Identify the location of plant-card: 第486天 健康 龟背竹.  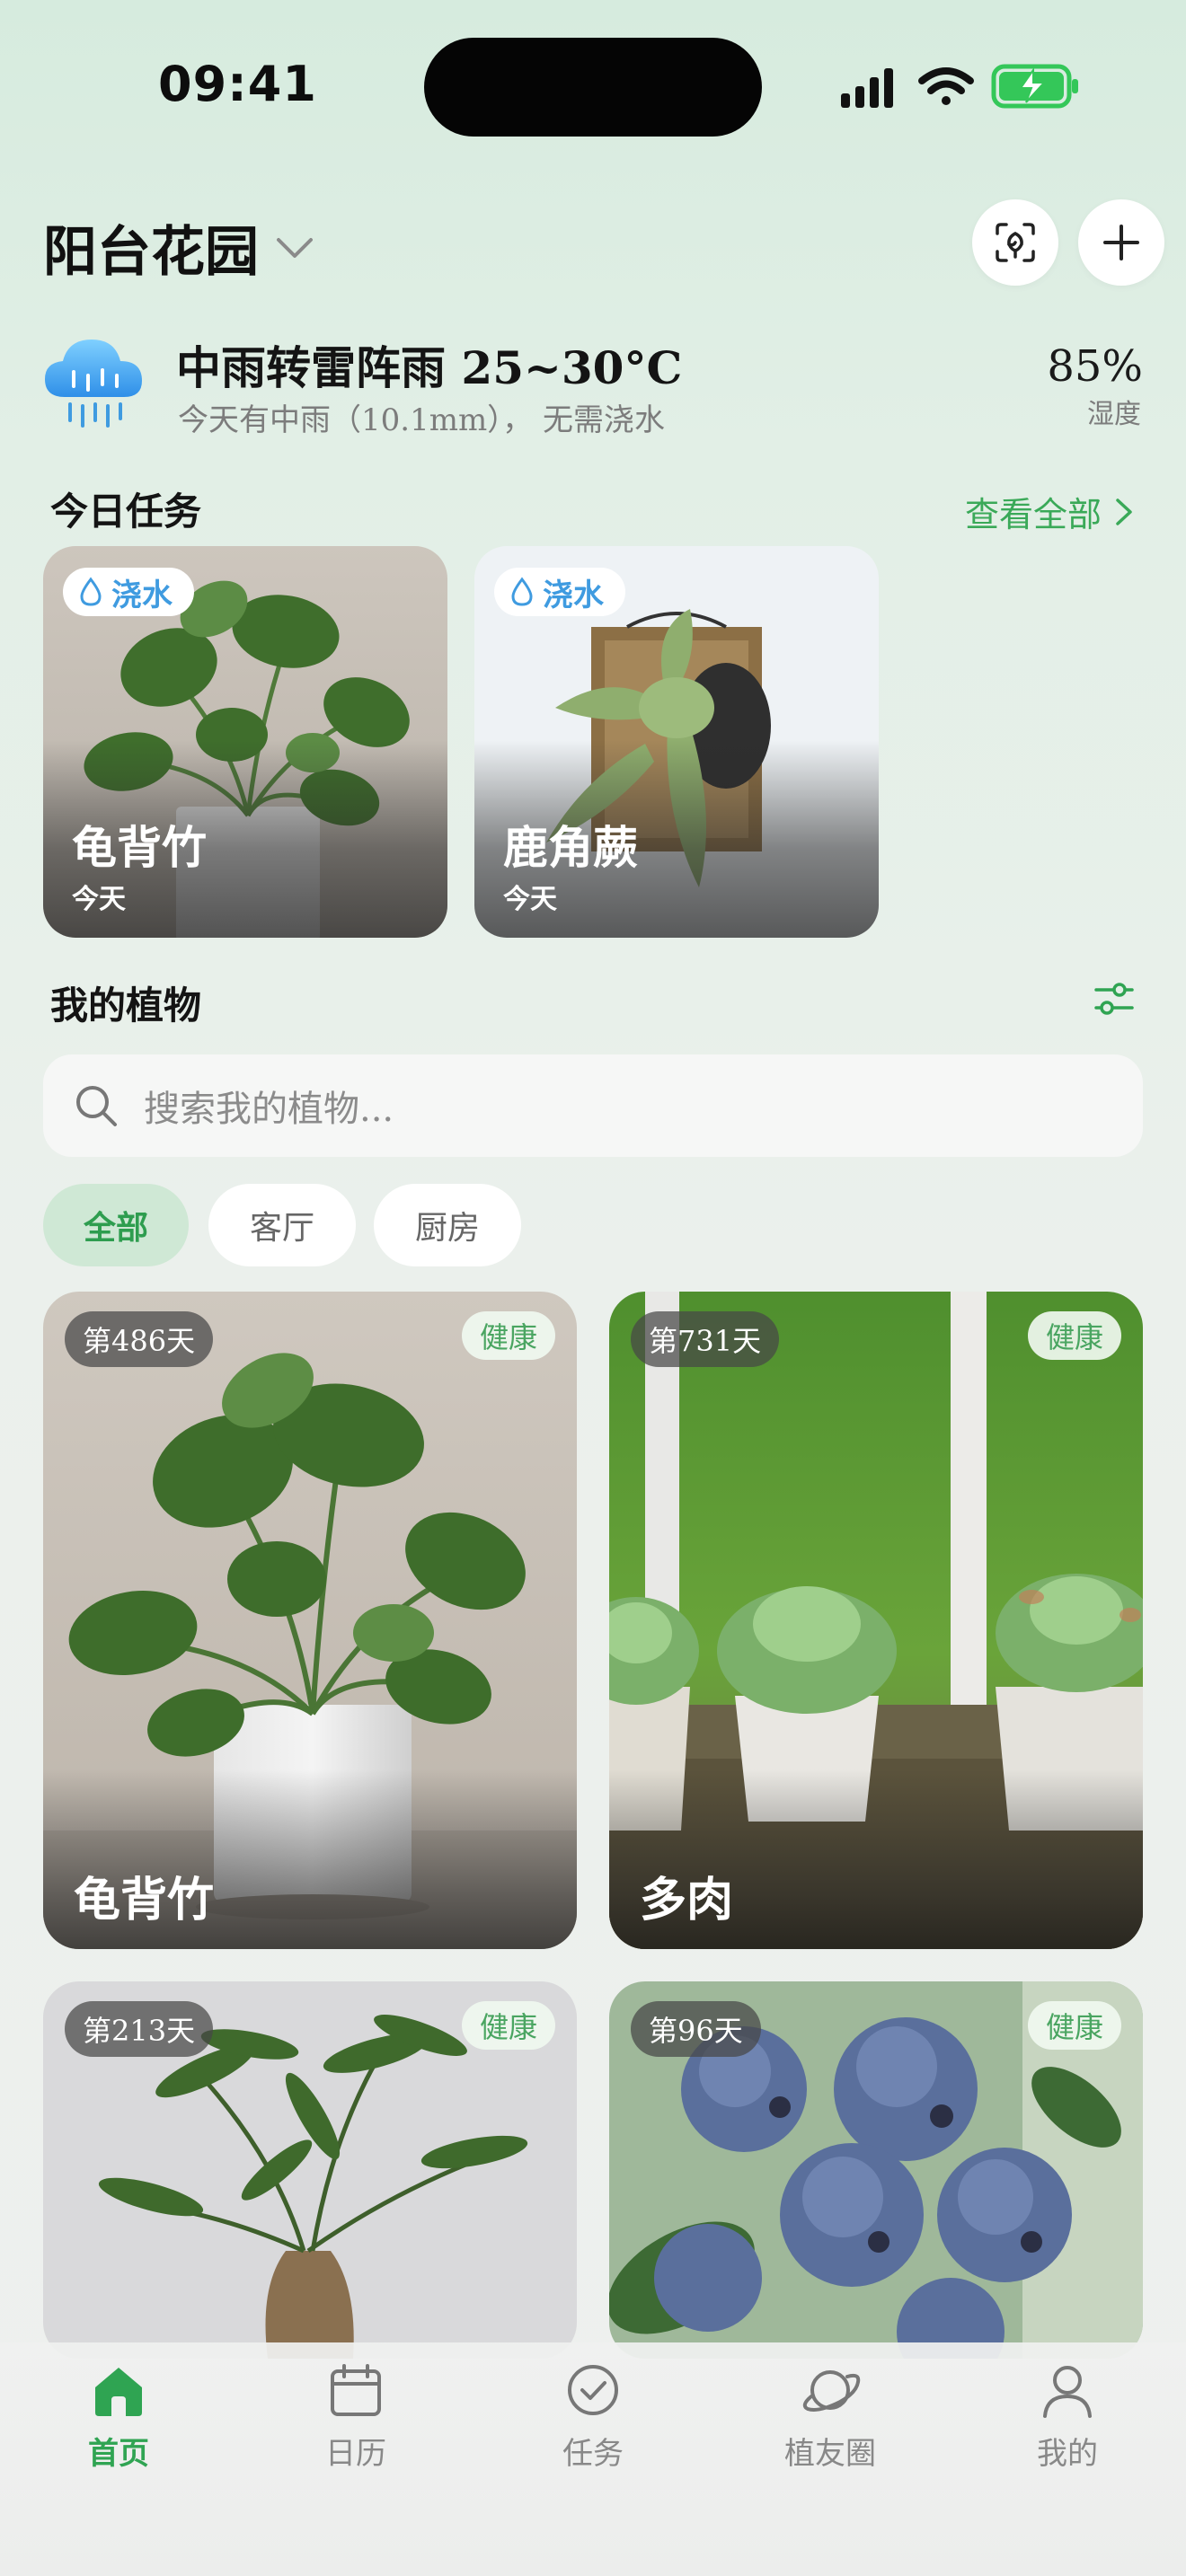
(310, 1620).